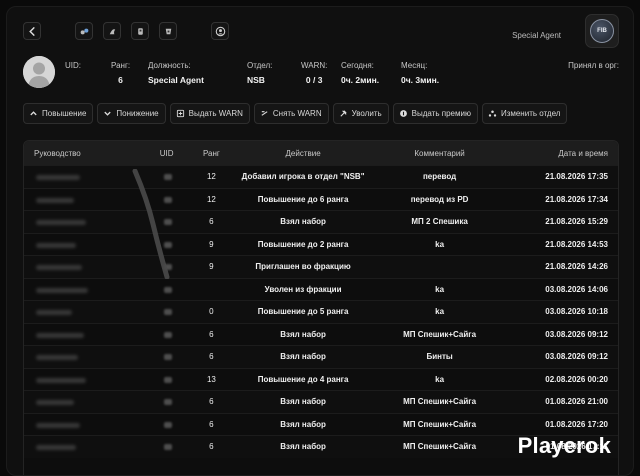 The image size is (640, 476). What do you see at coordinates (524, 113) in the screenshot?
I see `change-department-button: Изменить отдел` at bounding box center [524, 113].